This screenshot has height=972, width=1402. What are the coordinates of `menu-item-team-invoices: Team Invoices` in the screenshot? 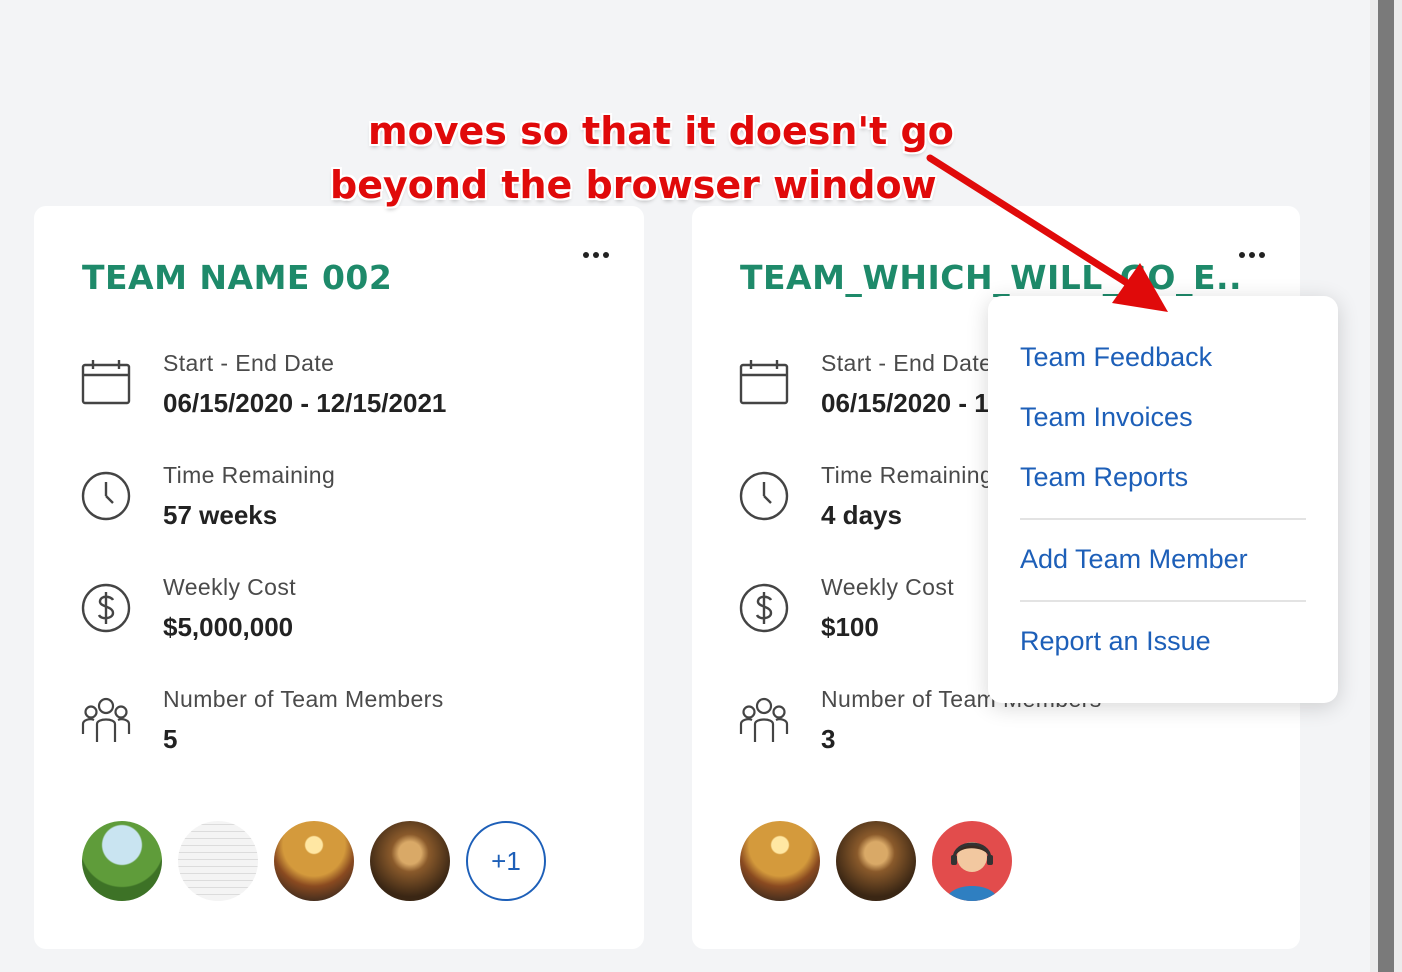 It's located at (1106, 417).